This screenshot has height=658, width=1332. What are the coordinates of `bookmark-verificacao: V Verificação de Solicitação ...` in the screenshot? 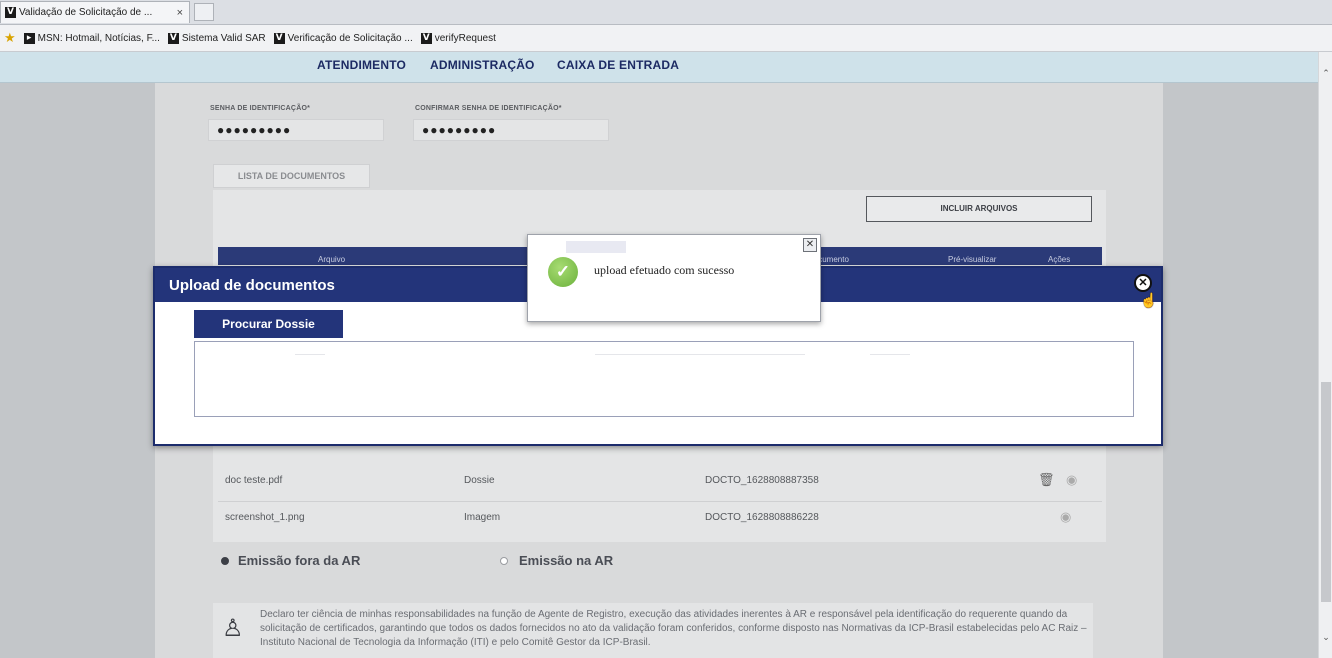 It's located at (343, 38).